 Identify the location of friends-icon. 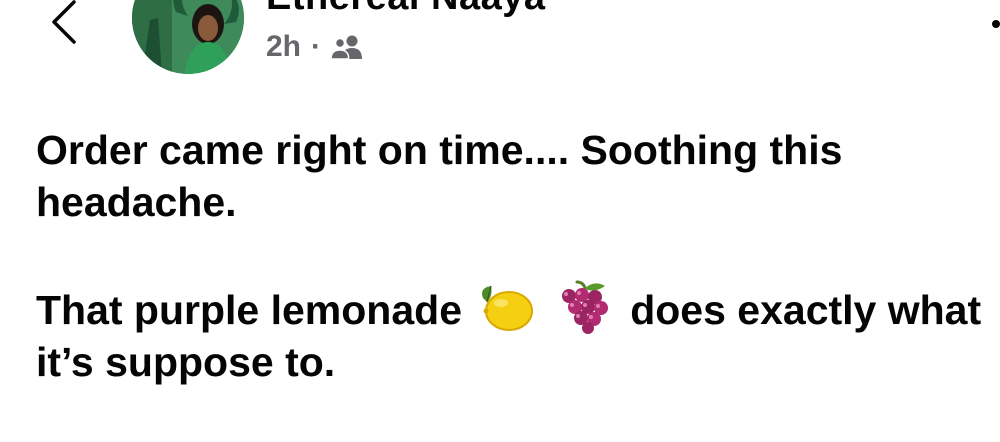
(347, 47).